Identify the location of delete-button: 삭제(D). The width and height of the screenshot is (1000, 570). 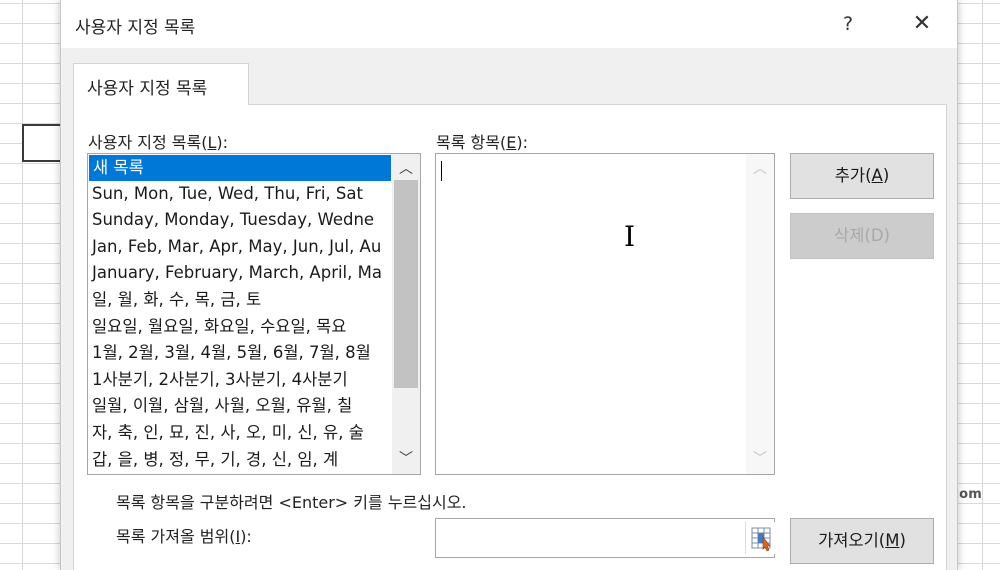
(862, 236).